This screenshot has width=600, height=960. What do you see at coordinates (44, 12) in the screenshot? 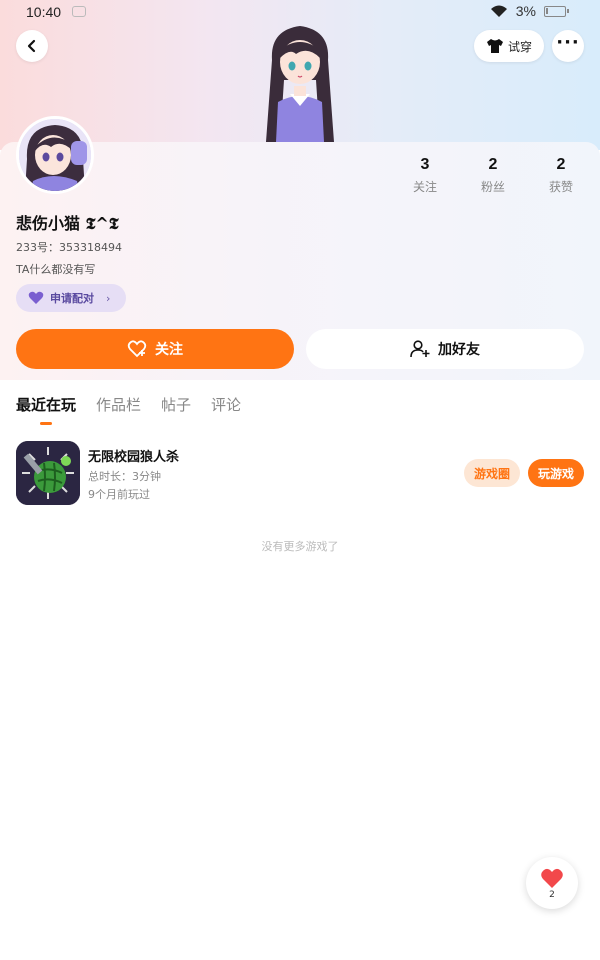
I see `status-time: 10:40` at bounding box center [44, 12].